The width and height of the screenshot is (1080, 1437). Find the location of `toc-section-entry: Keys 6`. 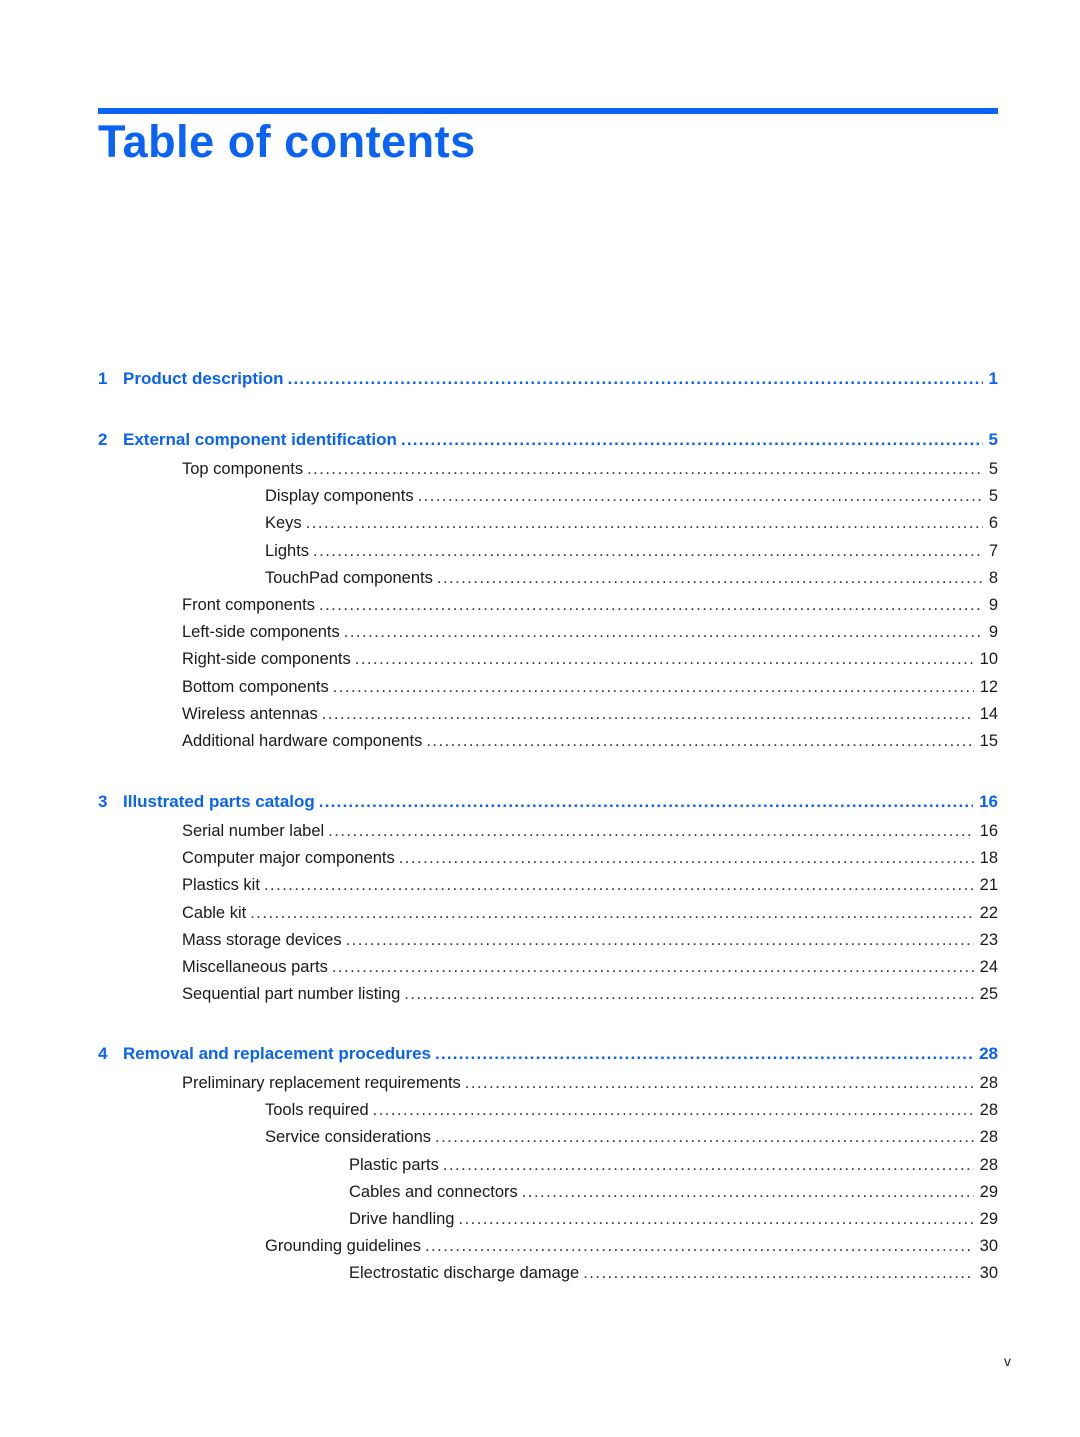

toc-section-entry: Keys 6 is located at coordinates (548, 523).